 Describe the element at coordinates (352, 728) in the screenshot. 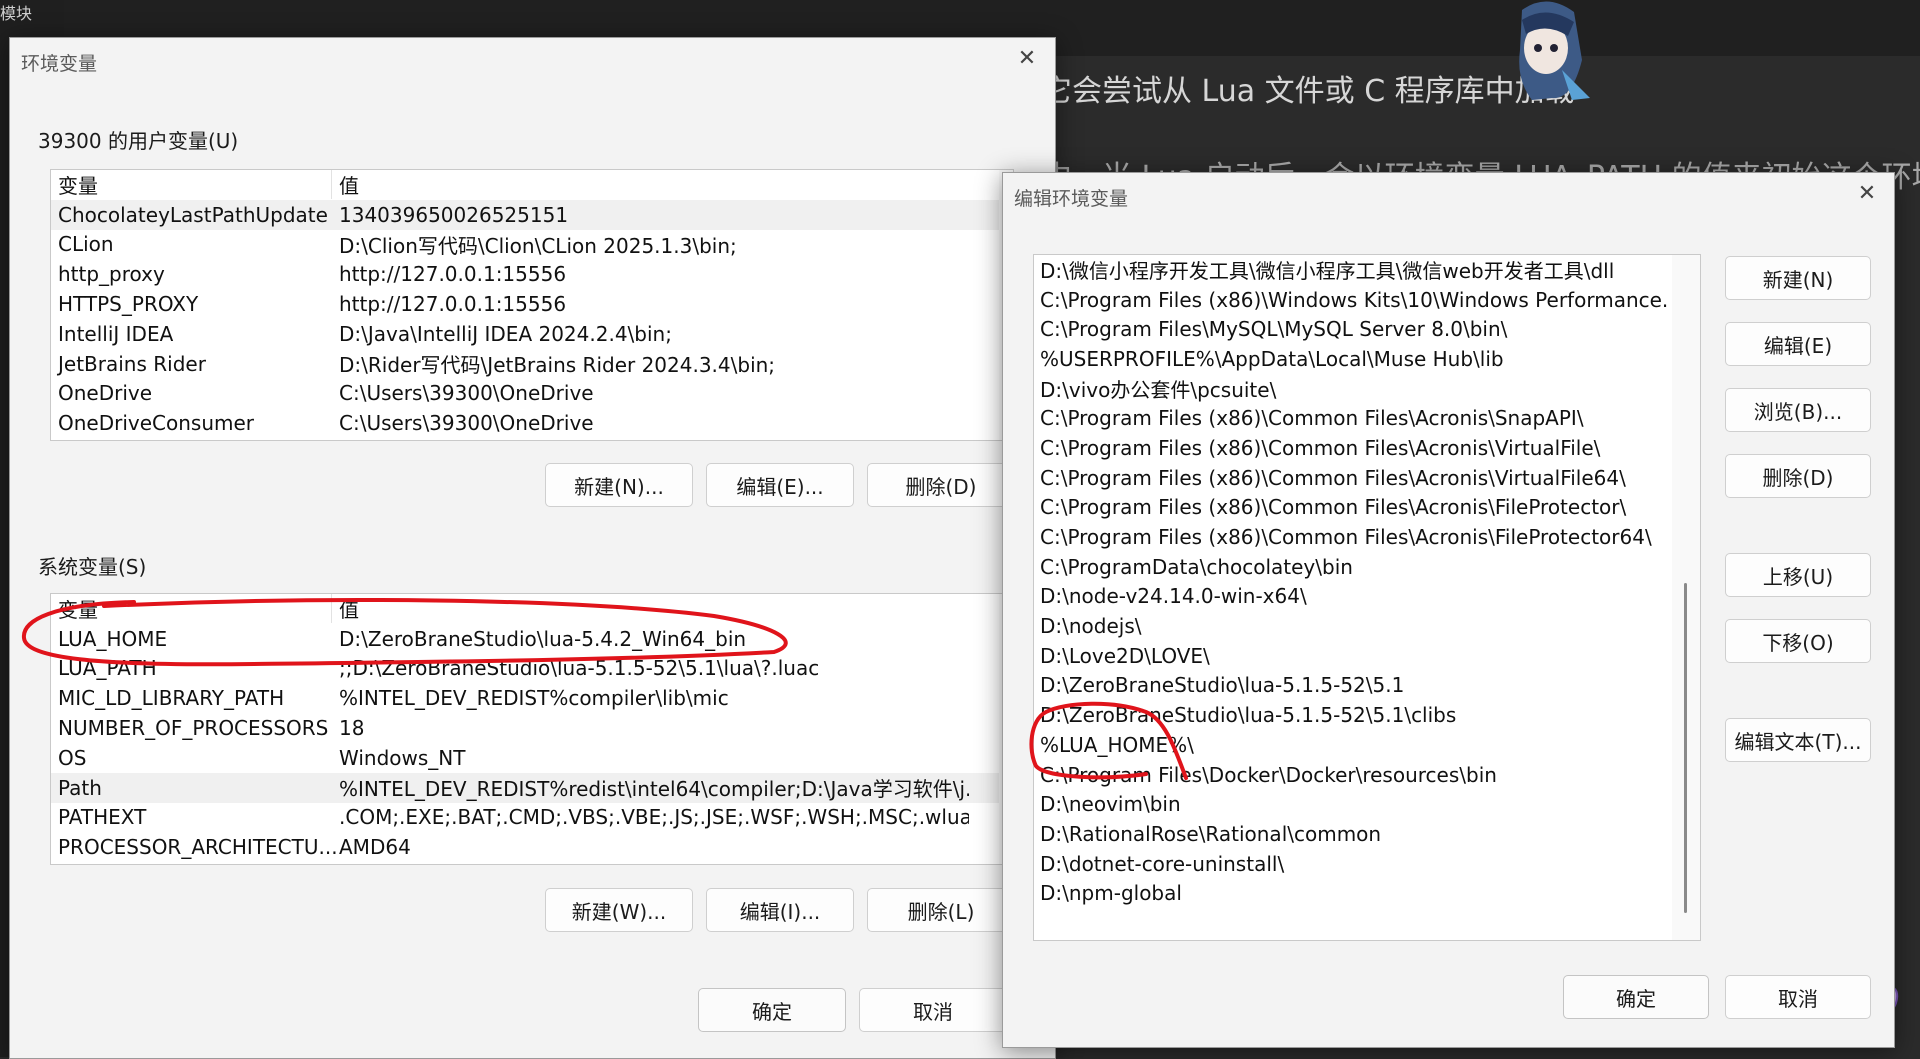

I see `variable-value-cell: 18` at that location.